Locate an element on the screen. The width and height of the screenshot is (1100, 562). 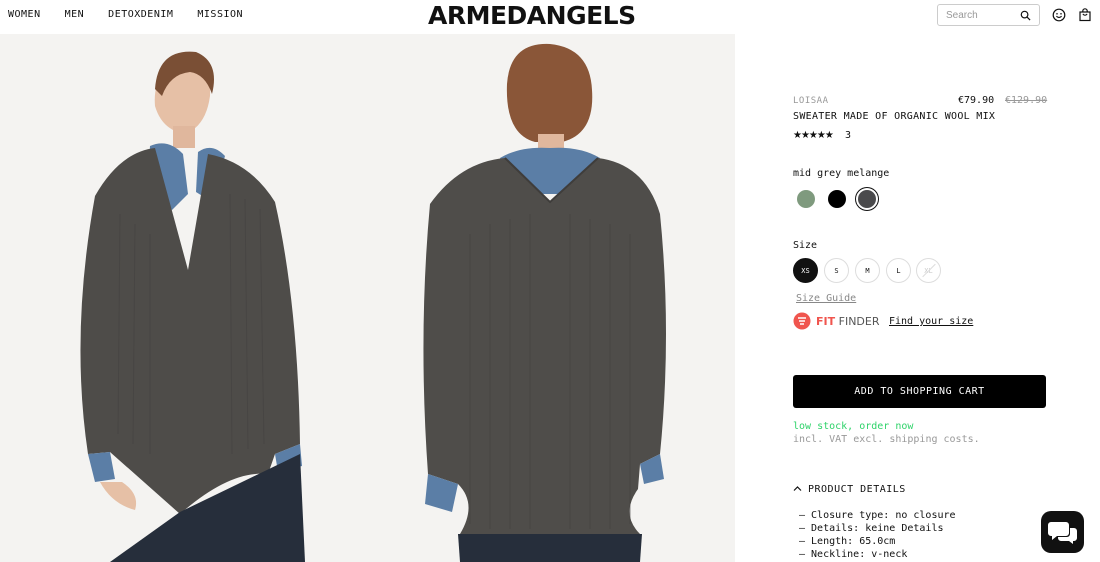
main-nav: WOMEN MEN DETOXDENIM MISSION is located at coordinates (137, 14).